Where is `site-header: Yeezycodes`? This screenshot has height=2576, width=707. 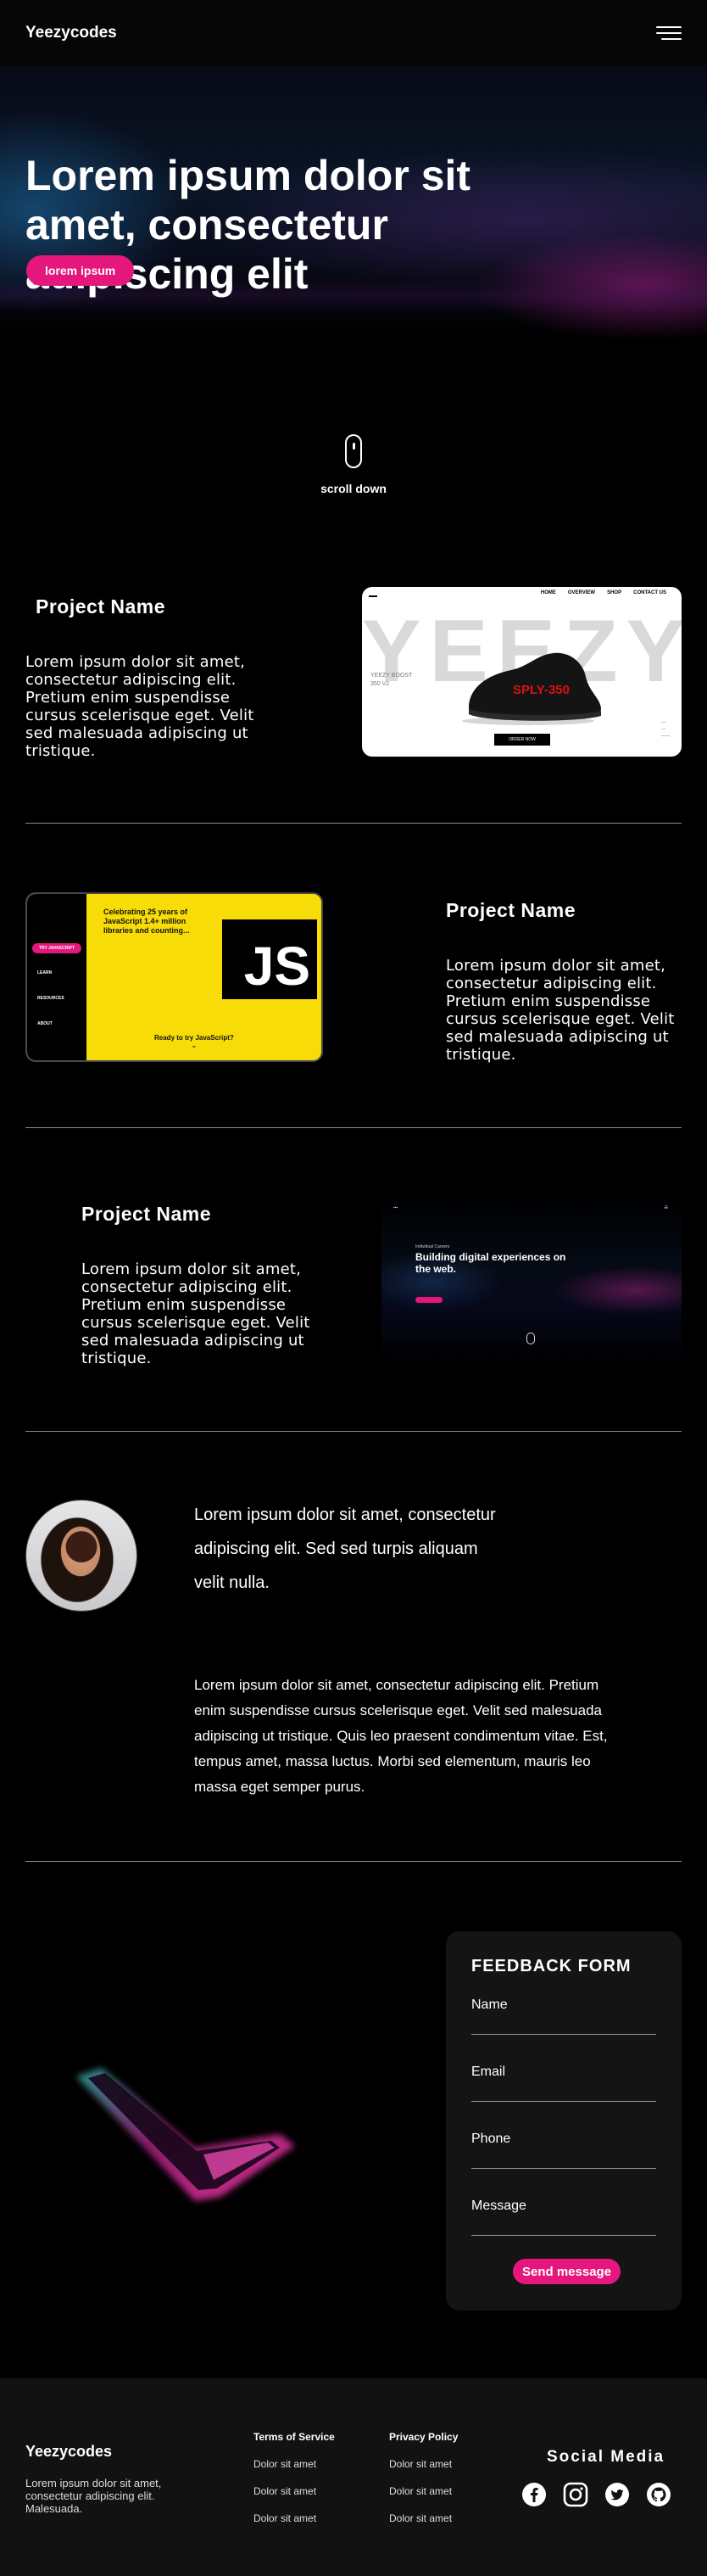
site-header: Yeezycodes is located at coordinates (353, 33).